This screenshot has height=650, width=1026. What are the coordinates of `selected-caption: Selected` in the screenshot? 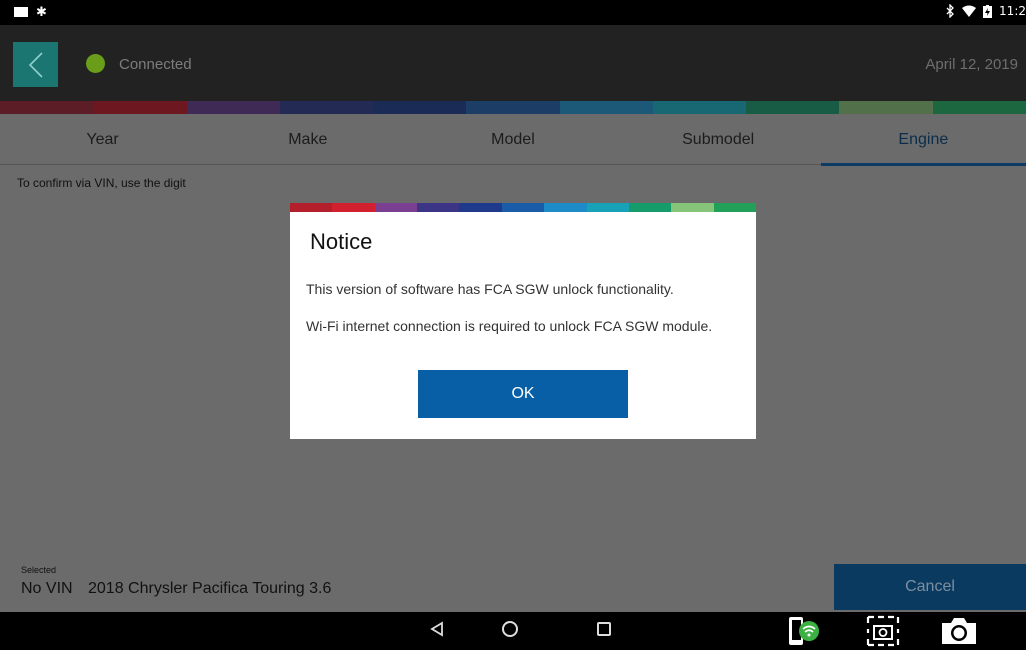 It's located at (39, 570).